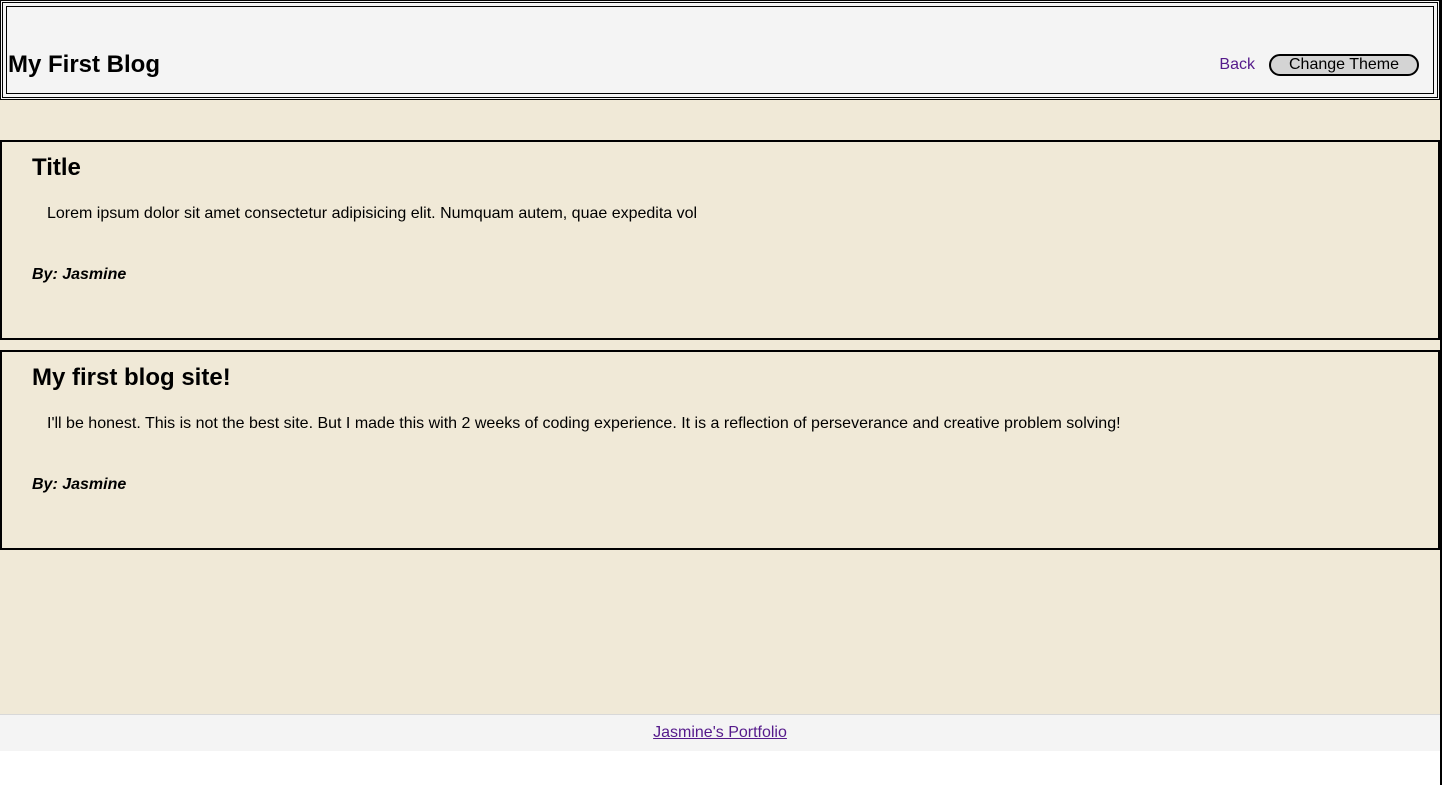 The height and width of the screenshot is (785, 1442). I want to click on site-title: My First Blog, so click(84, 64).